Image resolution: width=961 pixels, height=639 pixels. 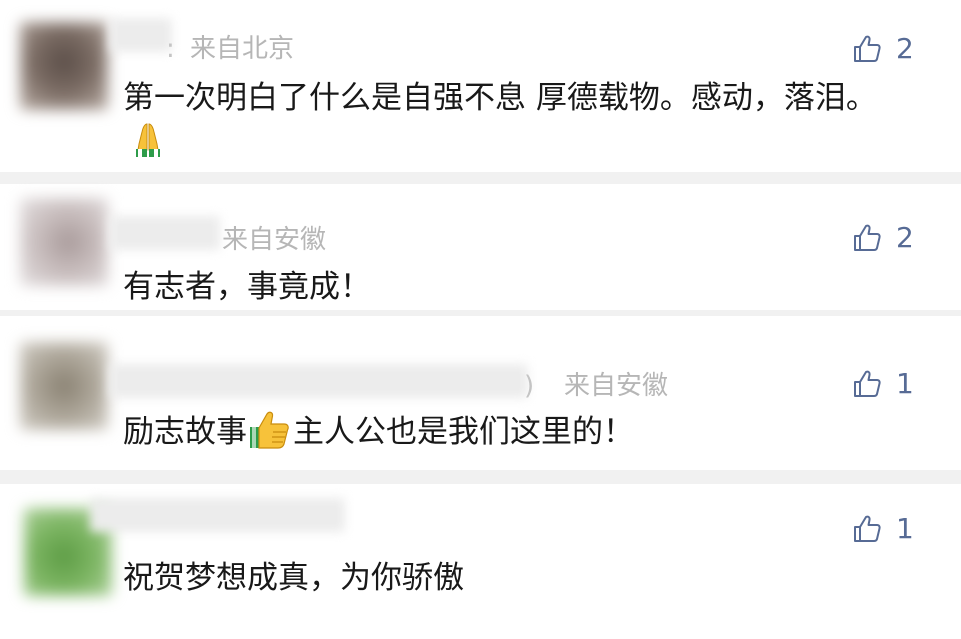 What do you see at coordinates (463, 432) in the screenshot?
I see `comment-text-after: 主人公也是我们这里的！` at bounding box center [463, 432].